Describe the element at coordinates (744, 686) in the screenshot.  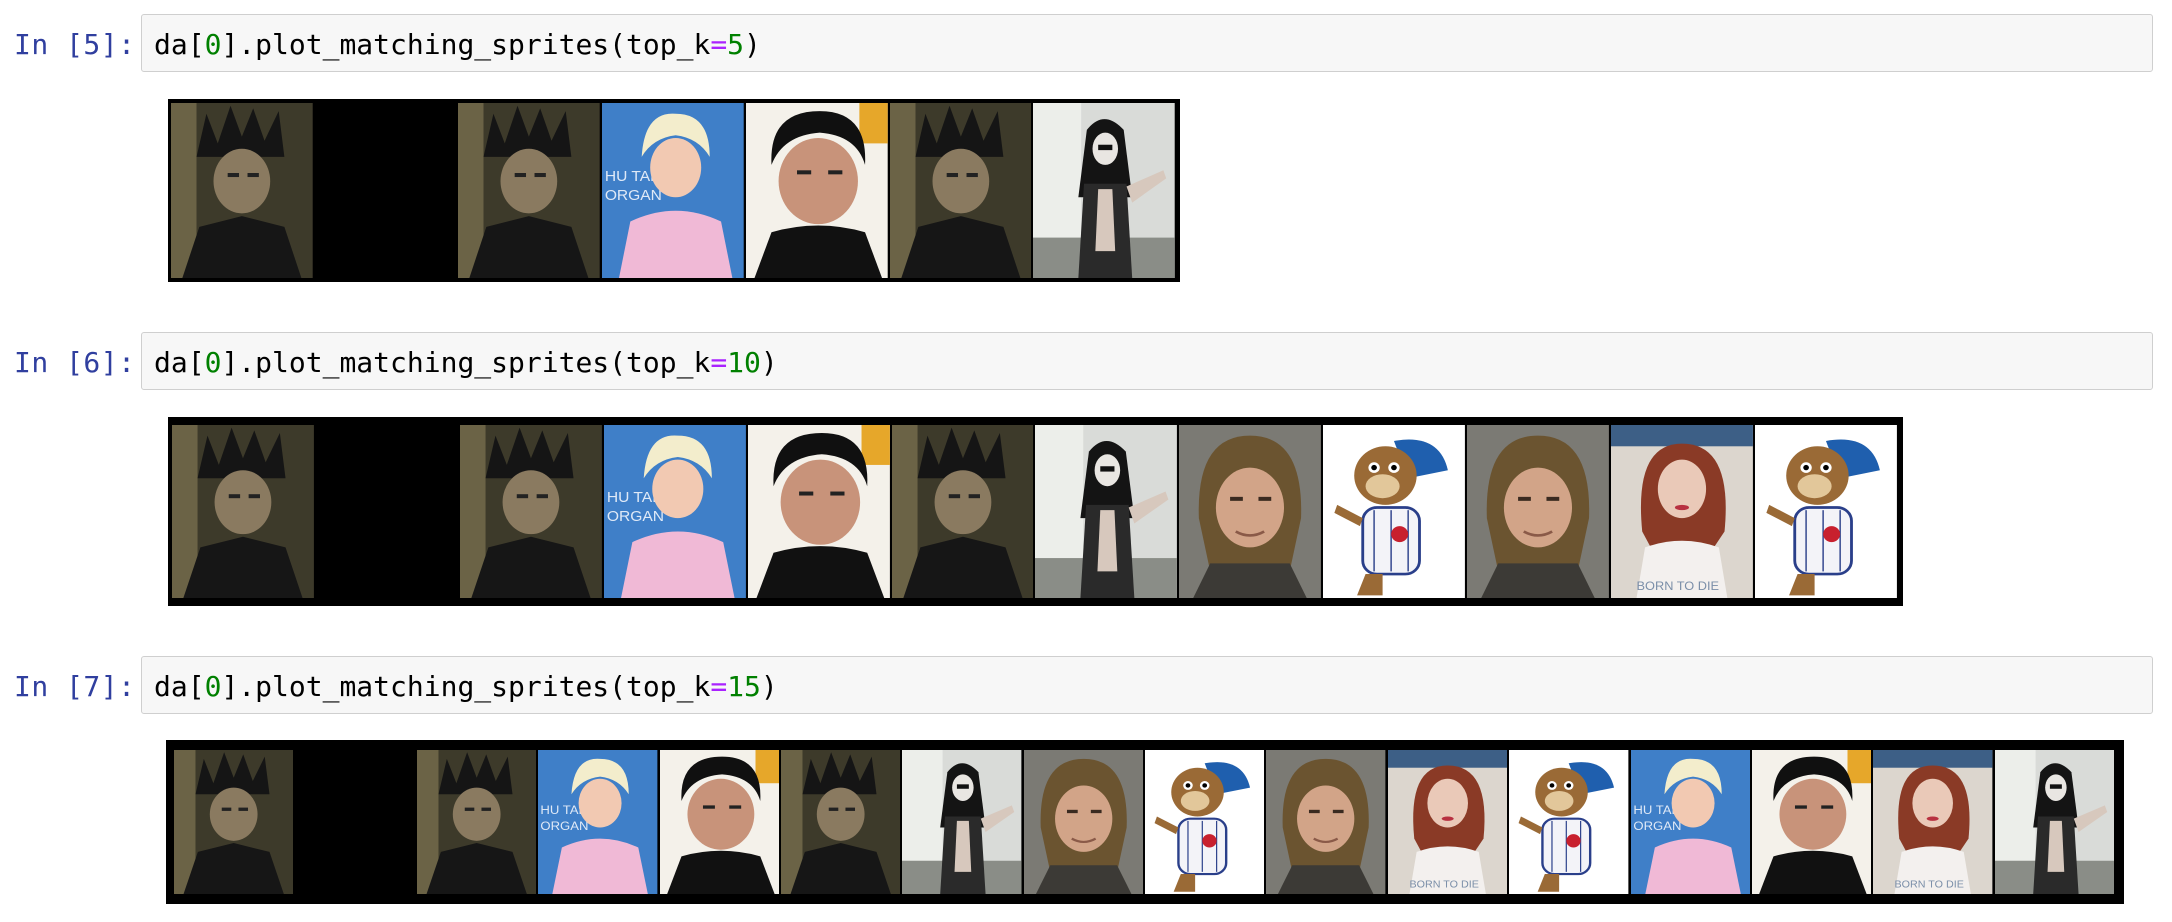
I see `code-number-token: 15` at that location.